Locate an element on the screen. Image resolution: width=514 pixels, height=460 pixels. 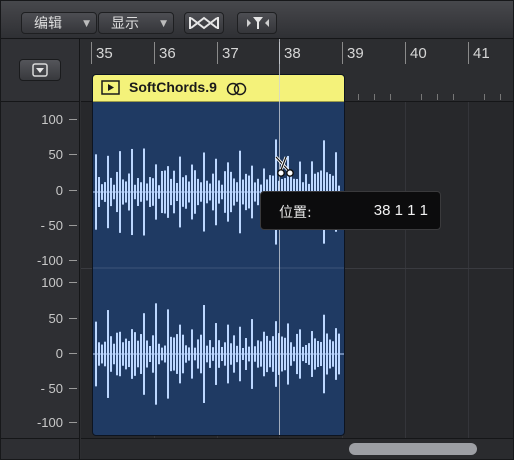
chevron-down-icon: ▼ is located at coordinates (163, 24).